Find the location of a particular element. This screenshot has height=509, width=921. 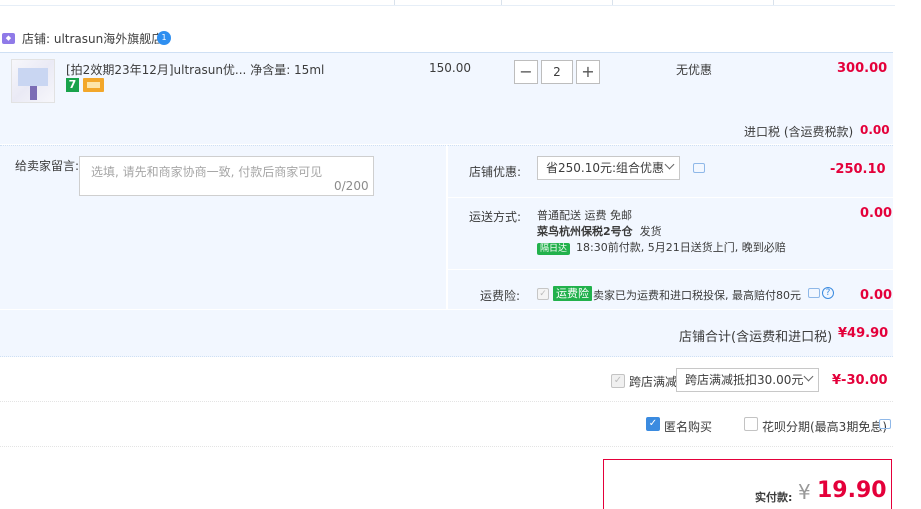

store-discount-label: 店铺优惠: is located at coordinates (495, 172).